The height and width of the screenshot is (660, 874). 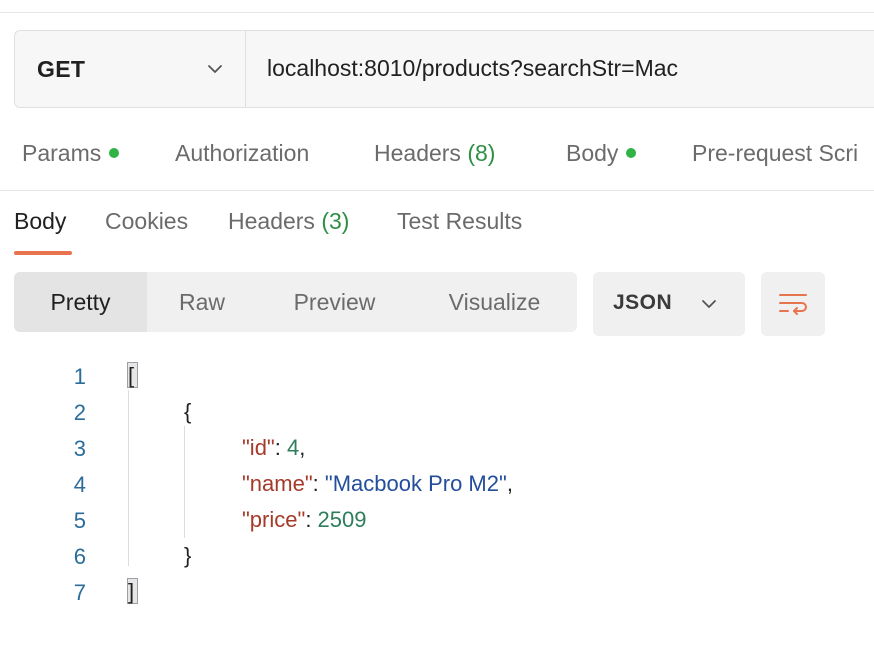 I want to click on code-line: }, so click(x=188, y=555).